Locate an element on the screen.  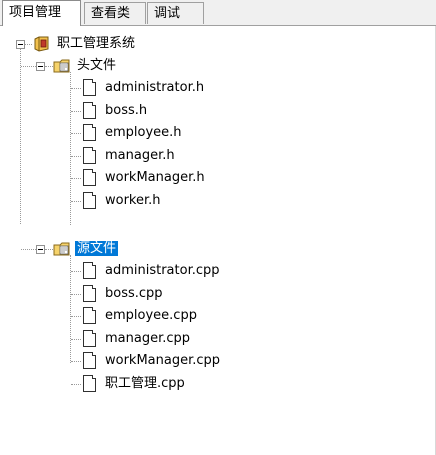
tree-node-file: employee.cpp is located at coordinates (140, 316).